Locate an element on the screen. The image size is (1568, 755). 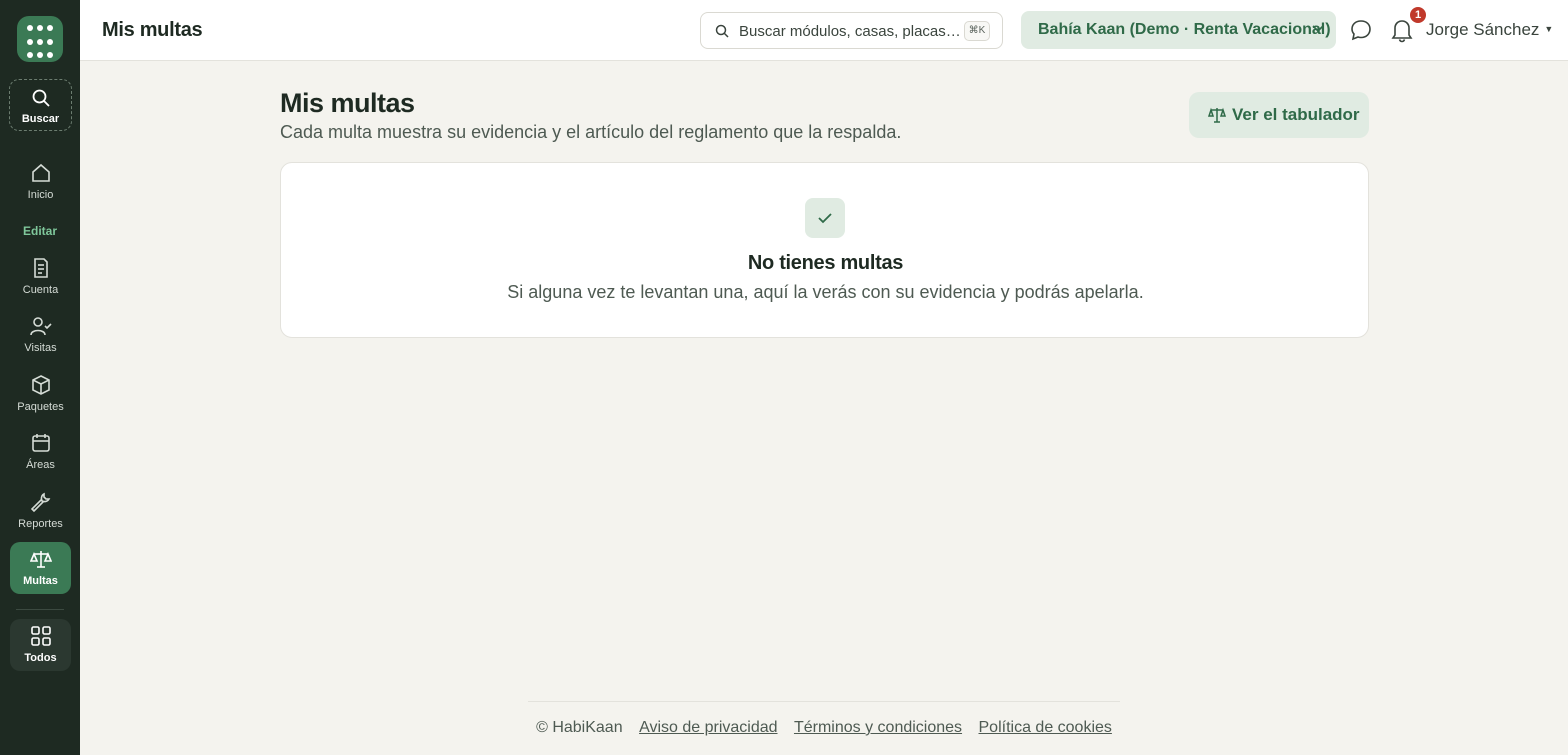
sidebar-item-inicio: Inicio is located at coordinates (40, 182).